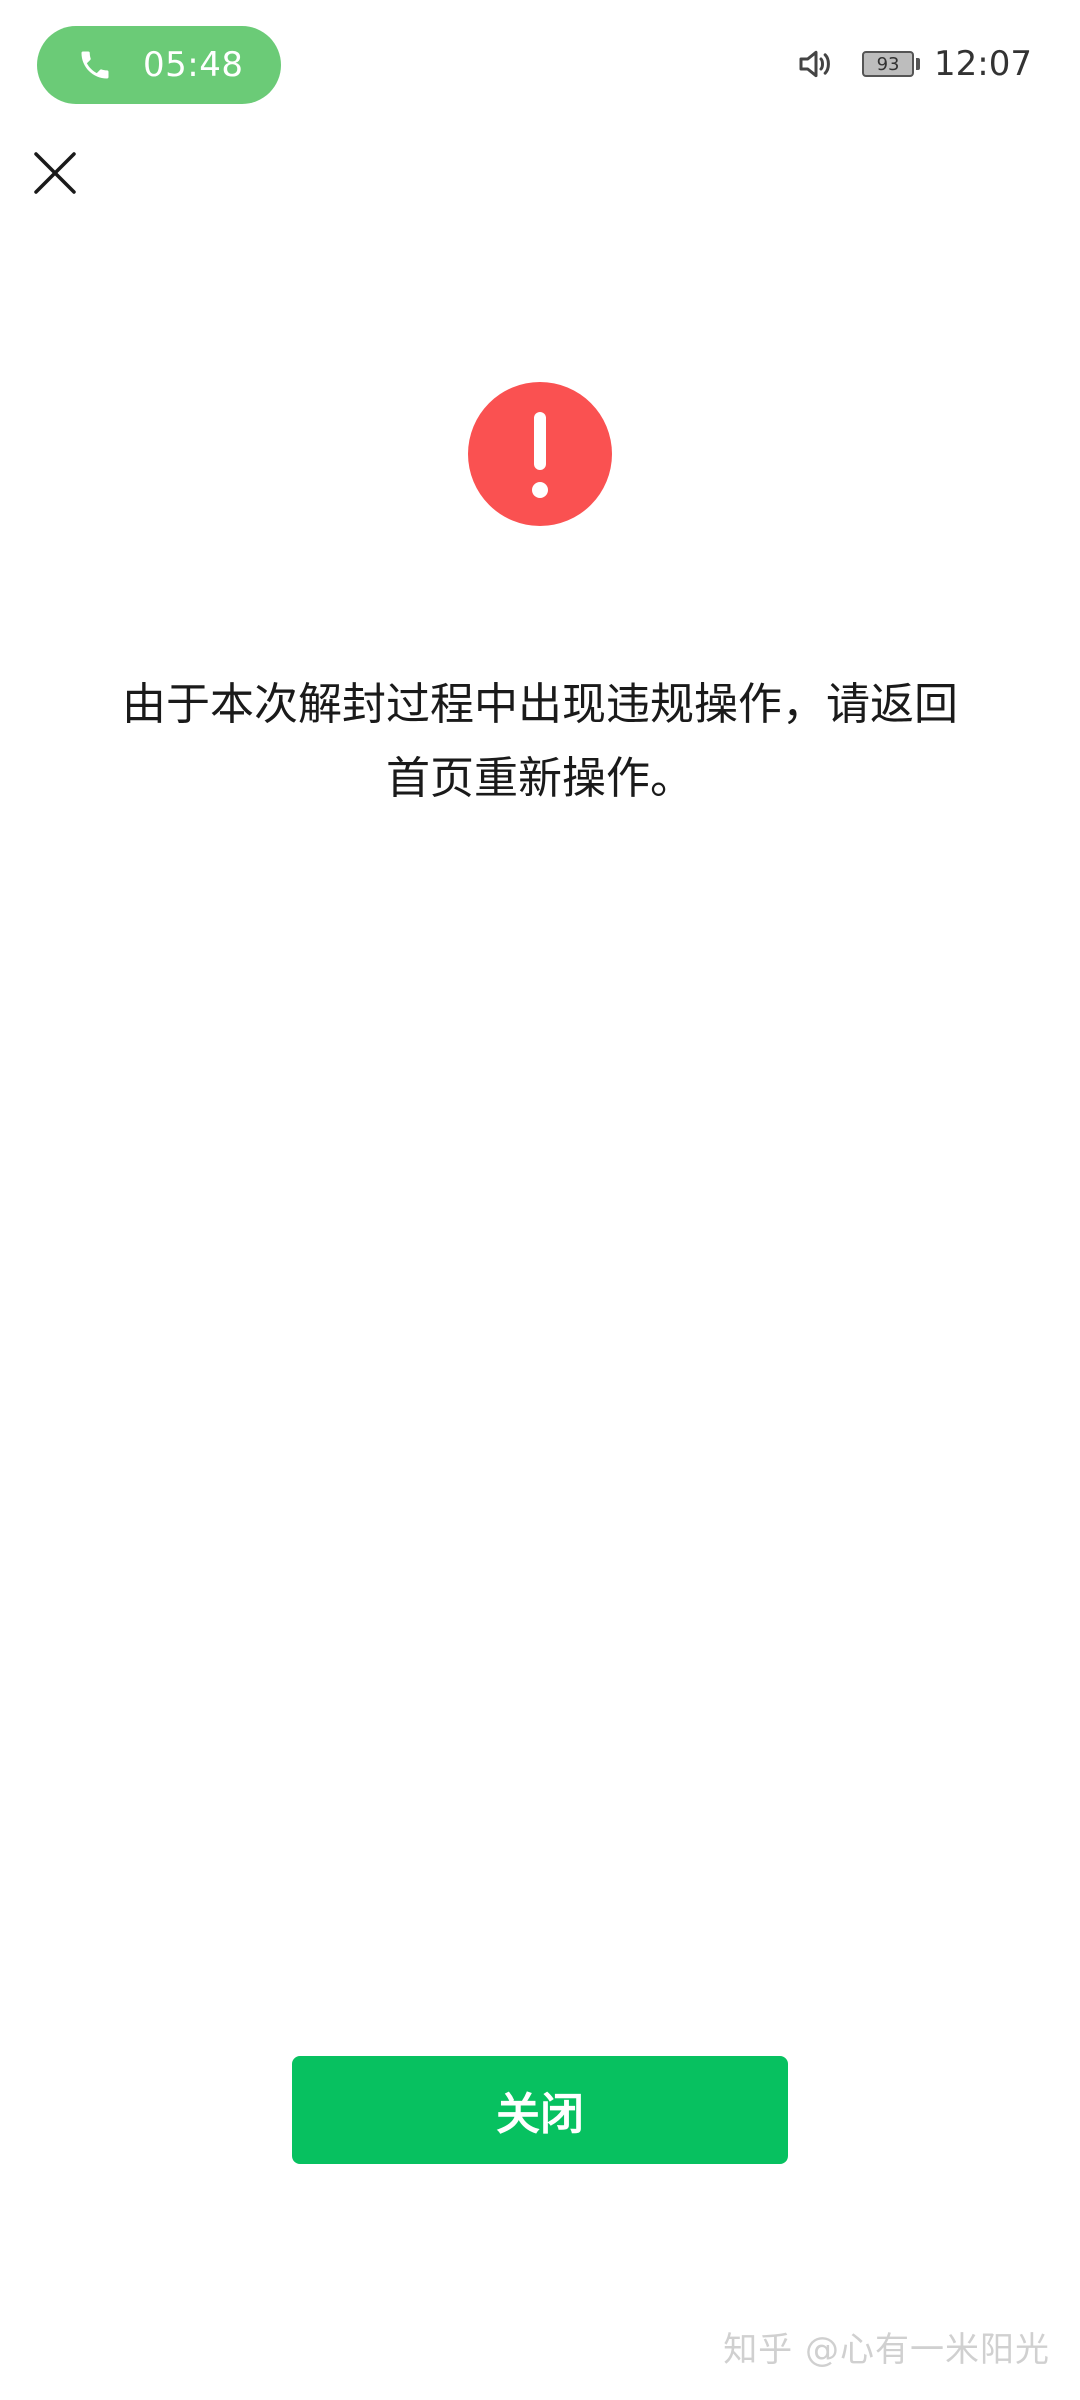  Describe the element at coordinates (193, 65) in the screenshot. I see `call-duration: 05:48` at that location.